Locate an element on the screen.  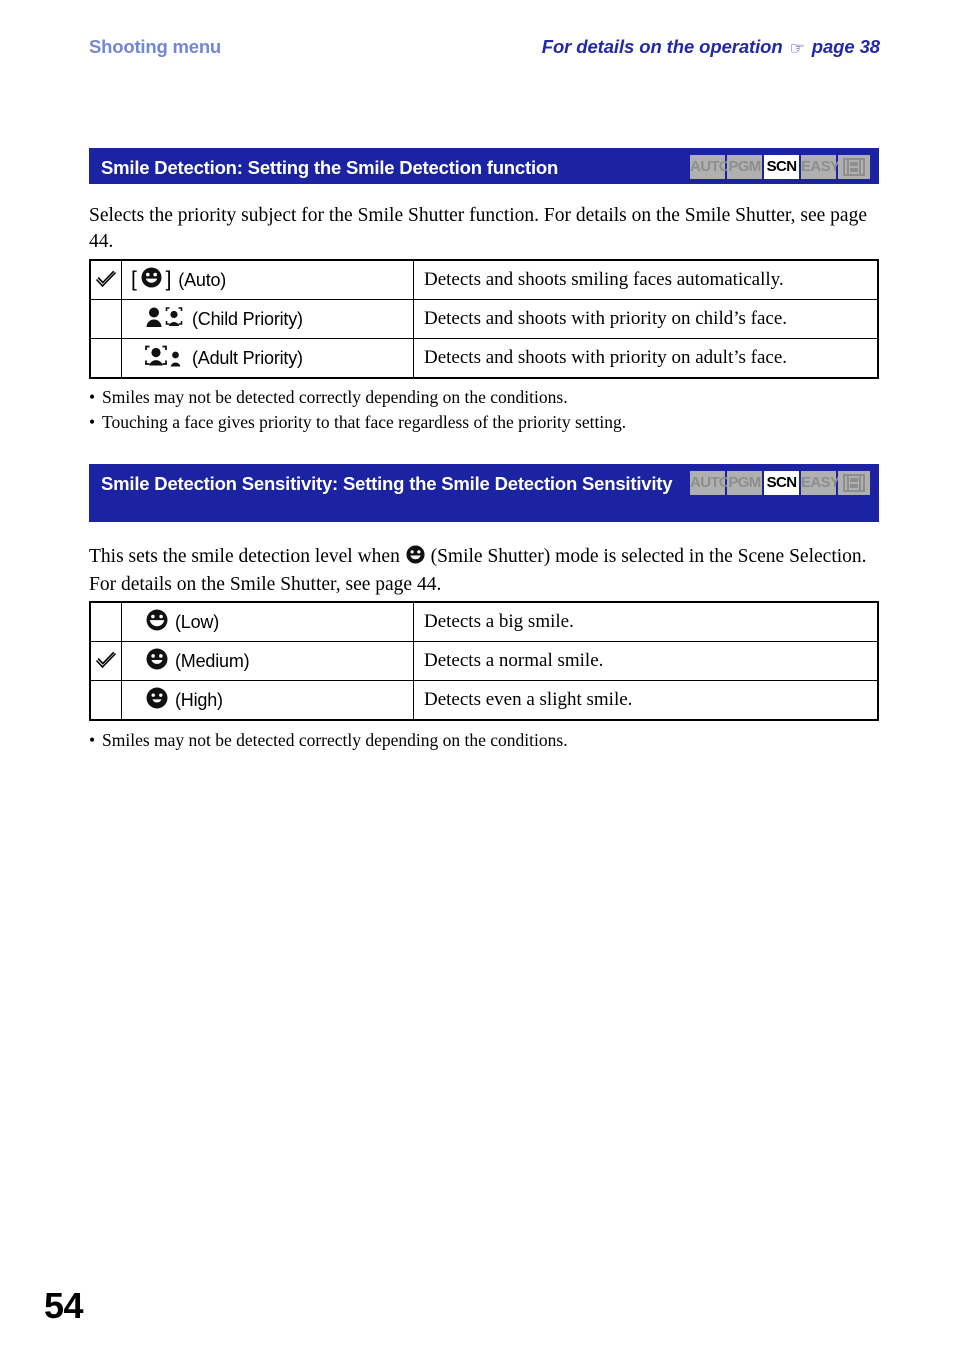
option-name-cell: (Medium) is located at coordinates (267, 661).